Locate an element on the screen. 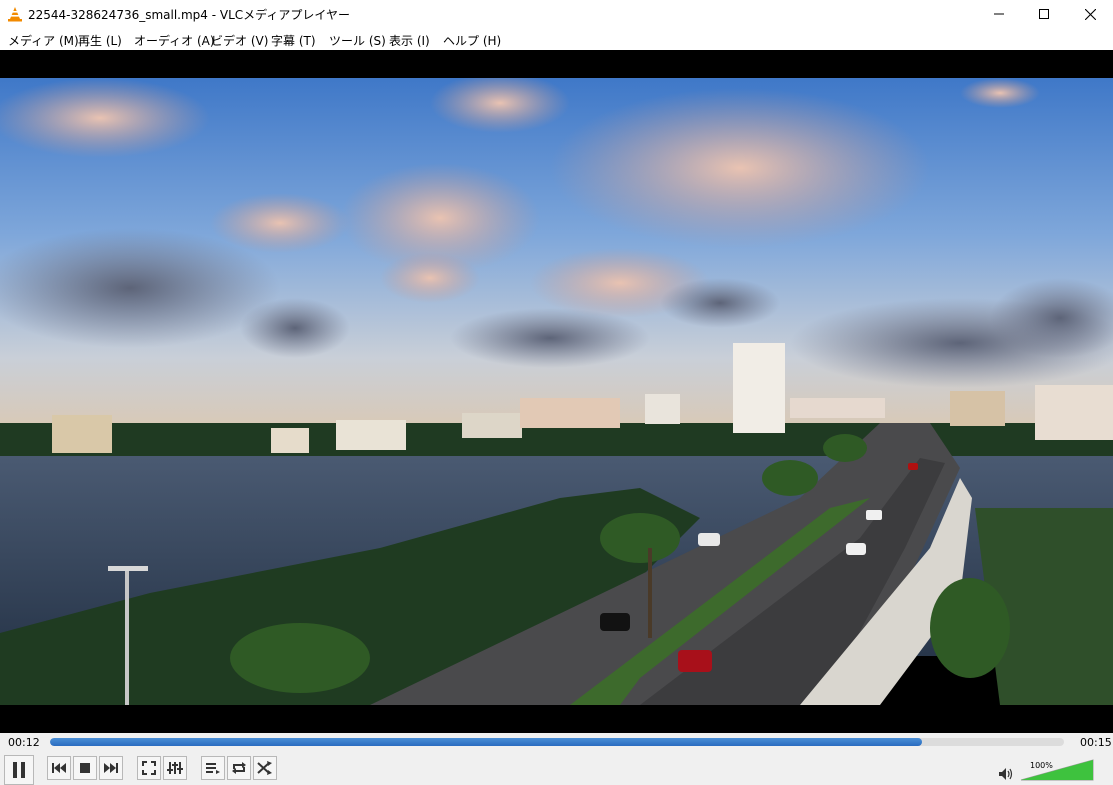  next-button is located at coordinates (111, 768).